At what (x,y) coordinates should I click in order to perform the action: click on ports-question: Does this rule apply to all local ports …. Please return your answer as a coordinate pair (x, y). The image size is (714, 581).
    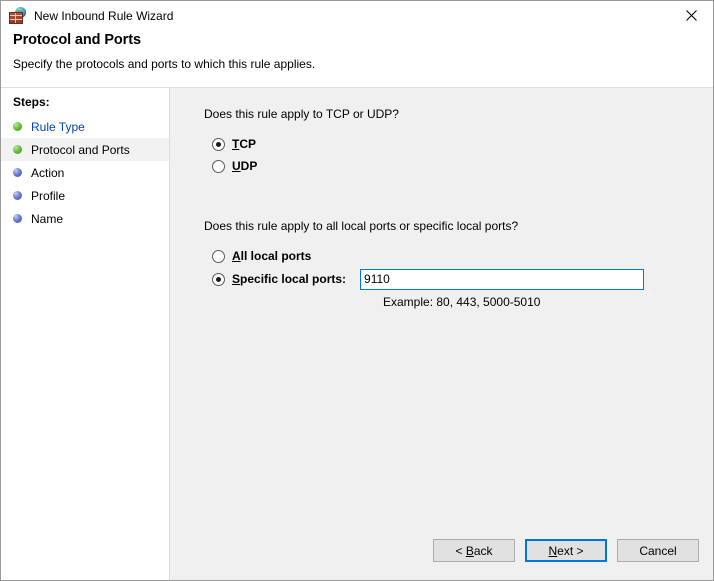
    Looking at the image, I should click on (361, 226).